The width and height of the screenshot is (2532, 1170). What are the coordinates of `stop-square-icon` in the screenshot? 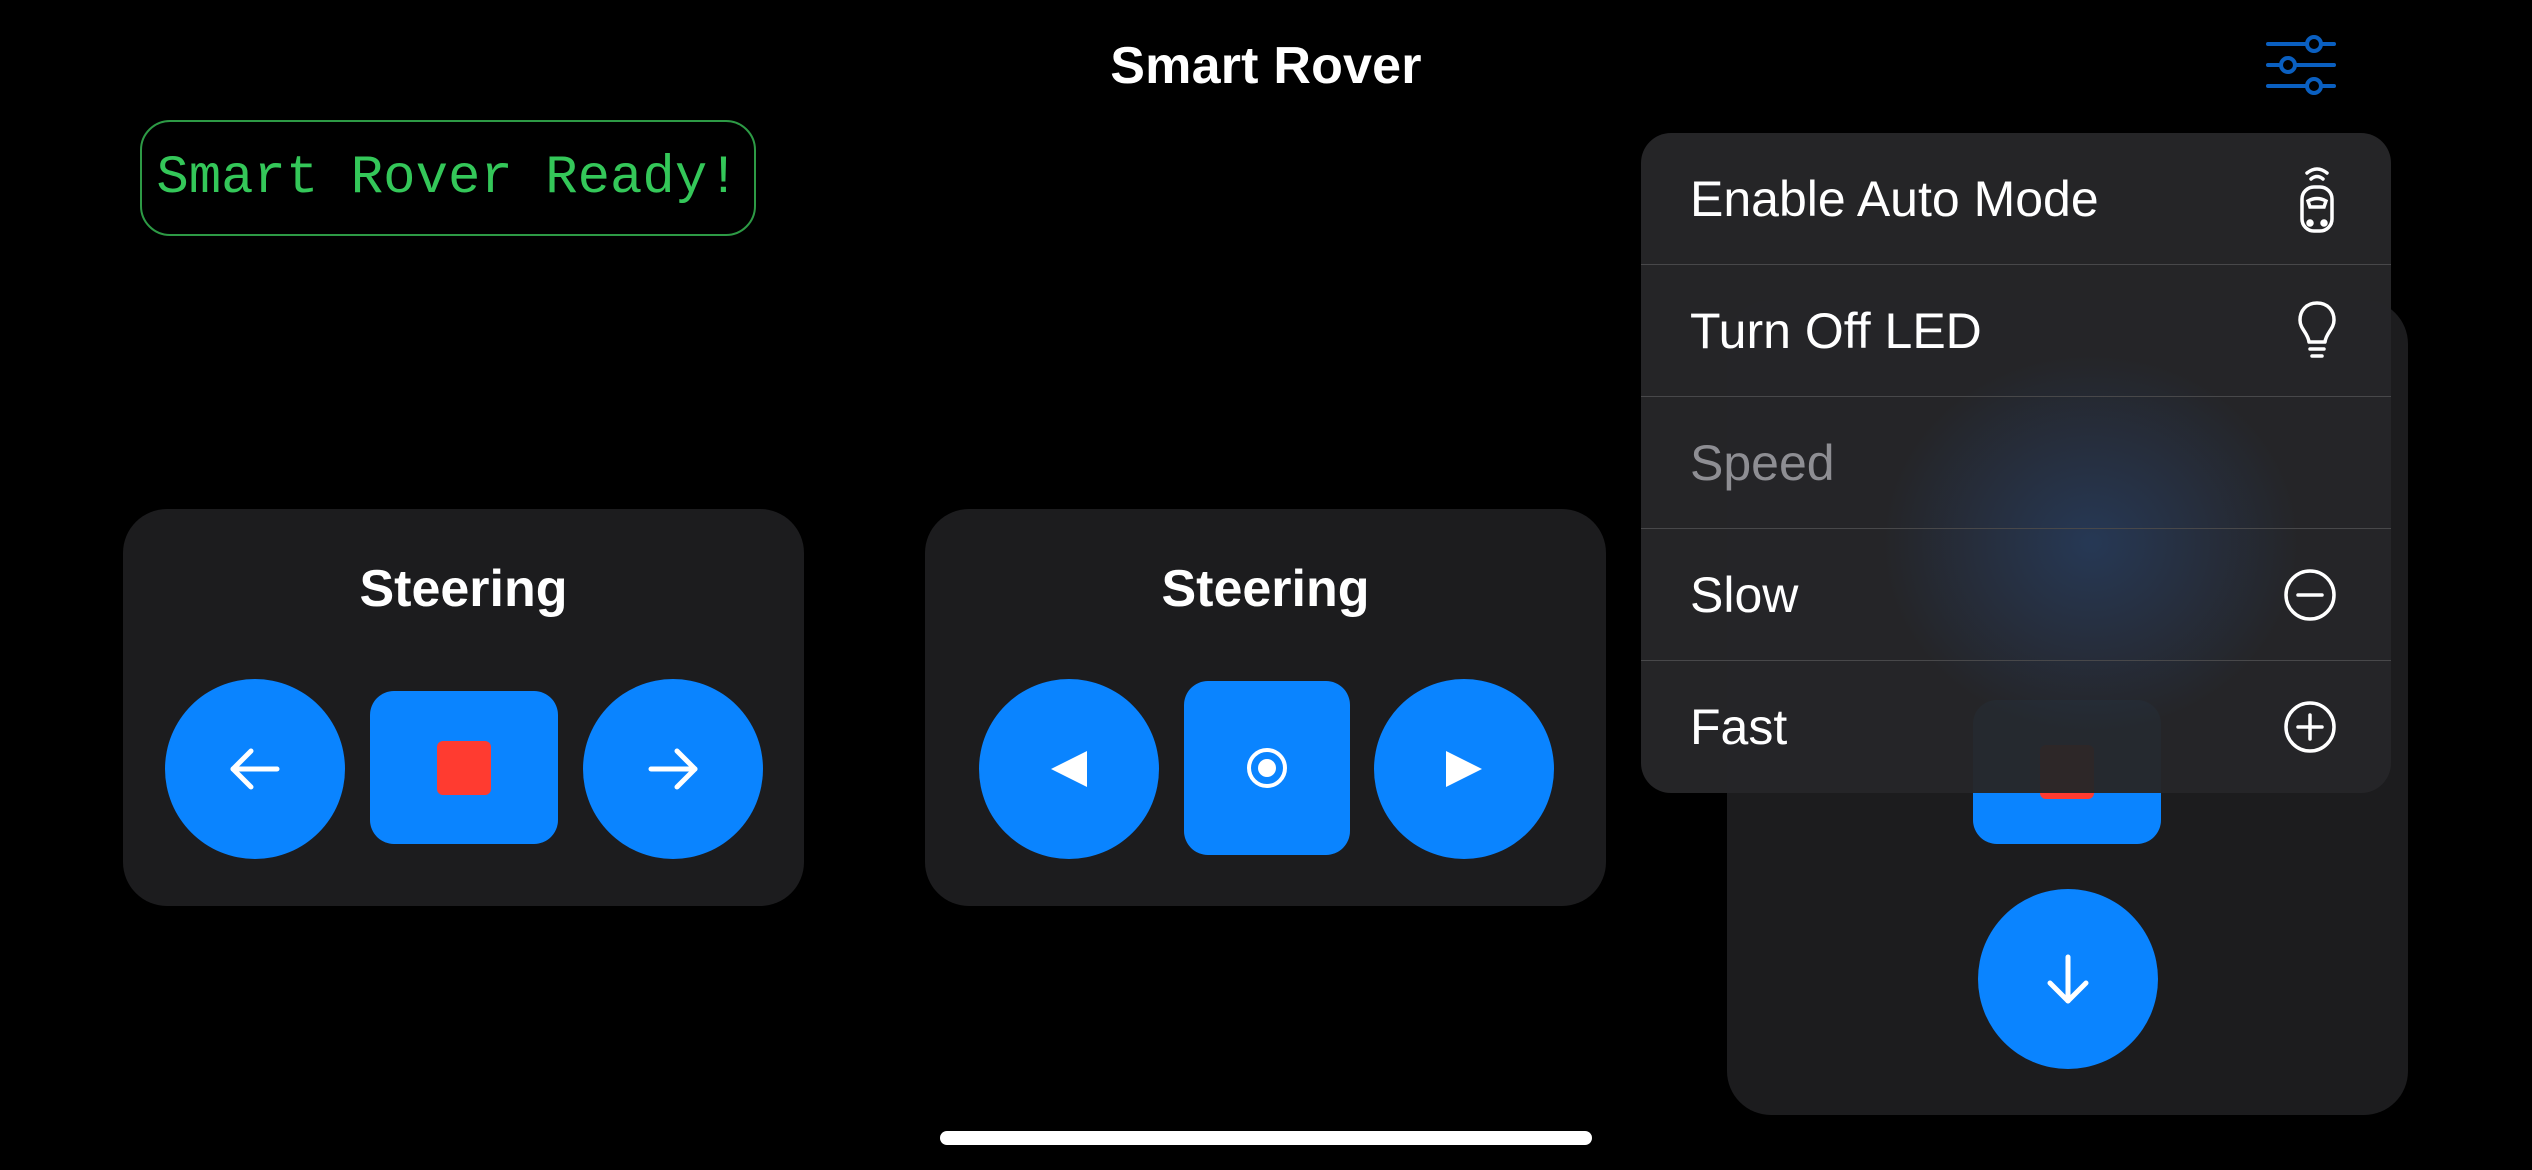 It's located at (464, 767).